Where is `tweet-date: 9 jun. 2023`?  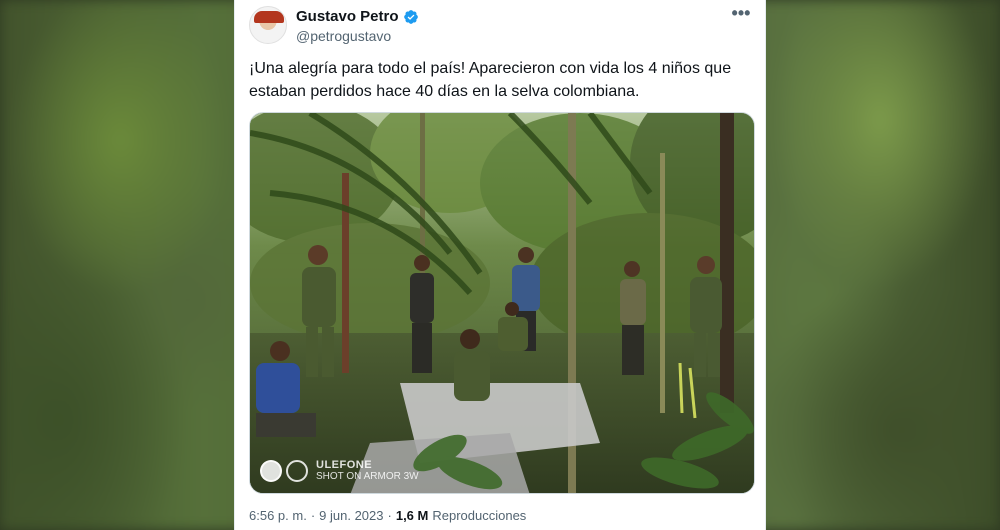 tweet-date: 9 jun. 2023 is located at coordinates (351, 515).